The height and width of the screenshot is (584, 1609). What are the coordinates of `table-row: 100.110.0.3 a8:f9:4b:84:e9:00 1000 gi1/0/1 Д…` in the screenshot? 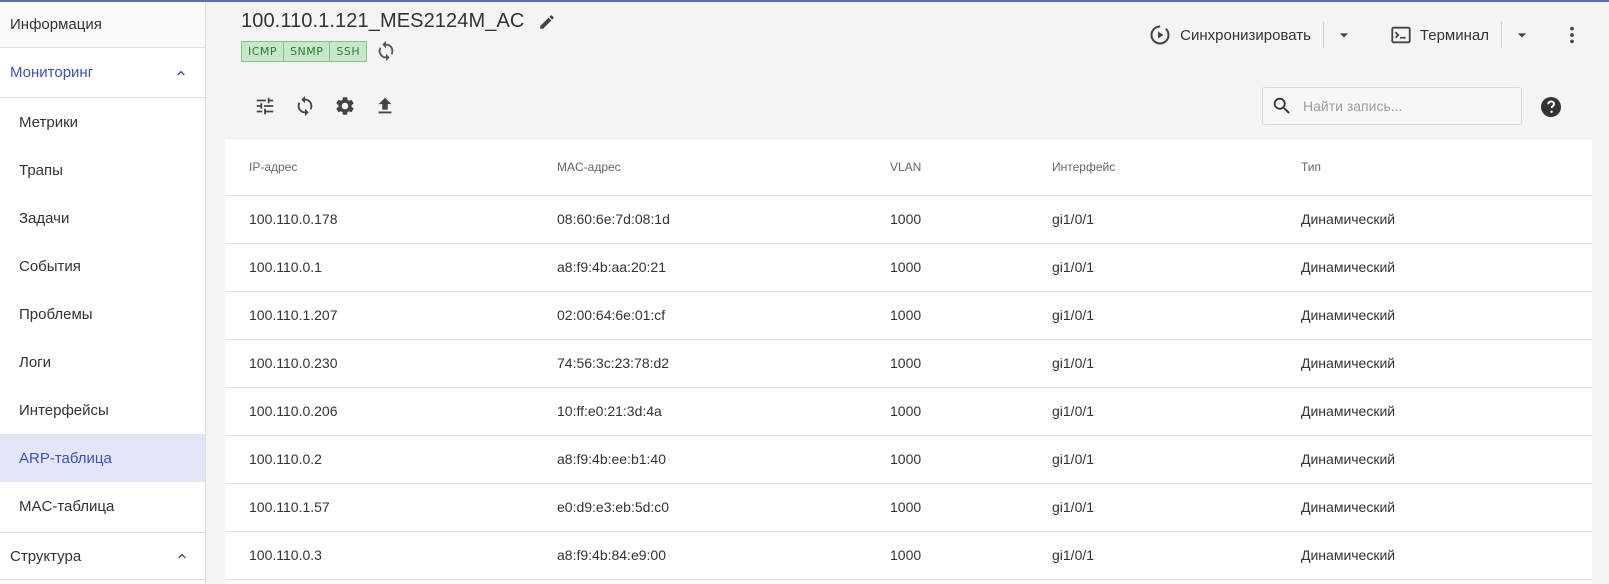 It's located at (908, 555).